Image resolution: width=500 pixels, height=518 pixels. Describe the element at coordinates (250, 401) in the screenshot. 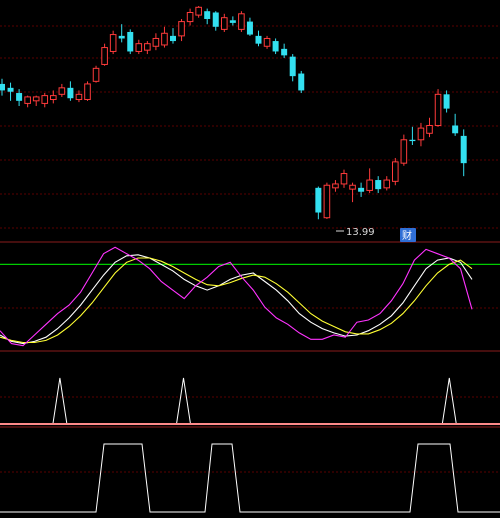

I see `signal-panel` at that location.